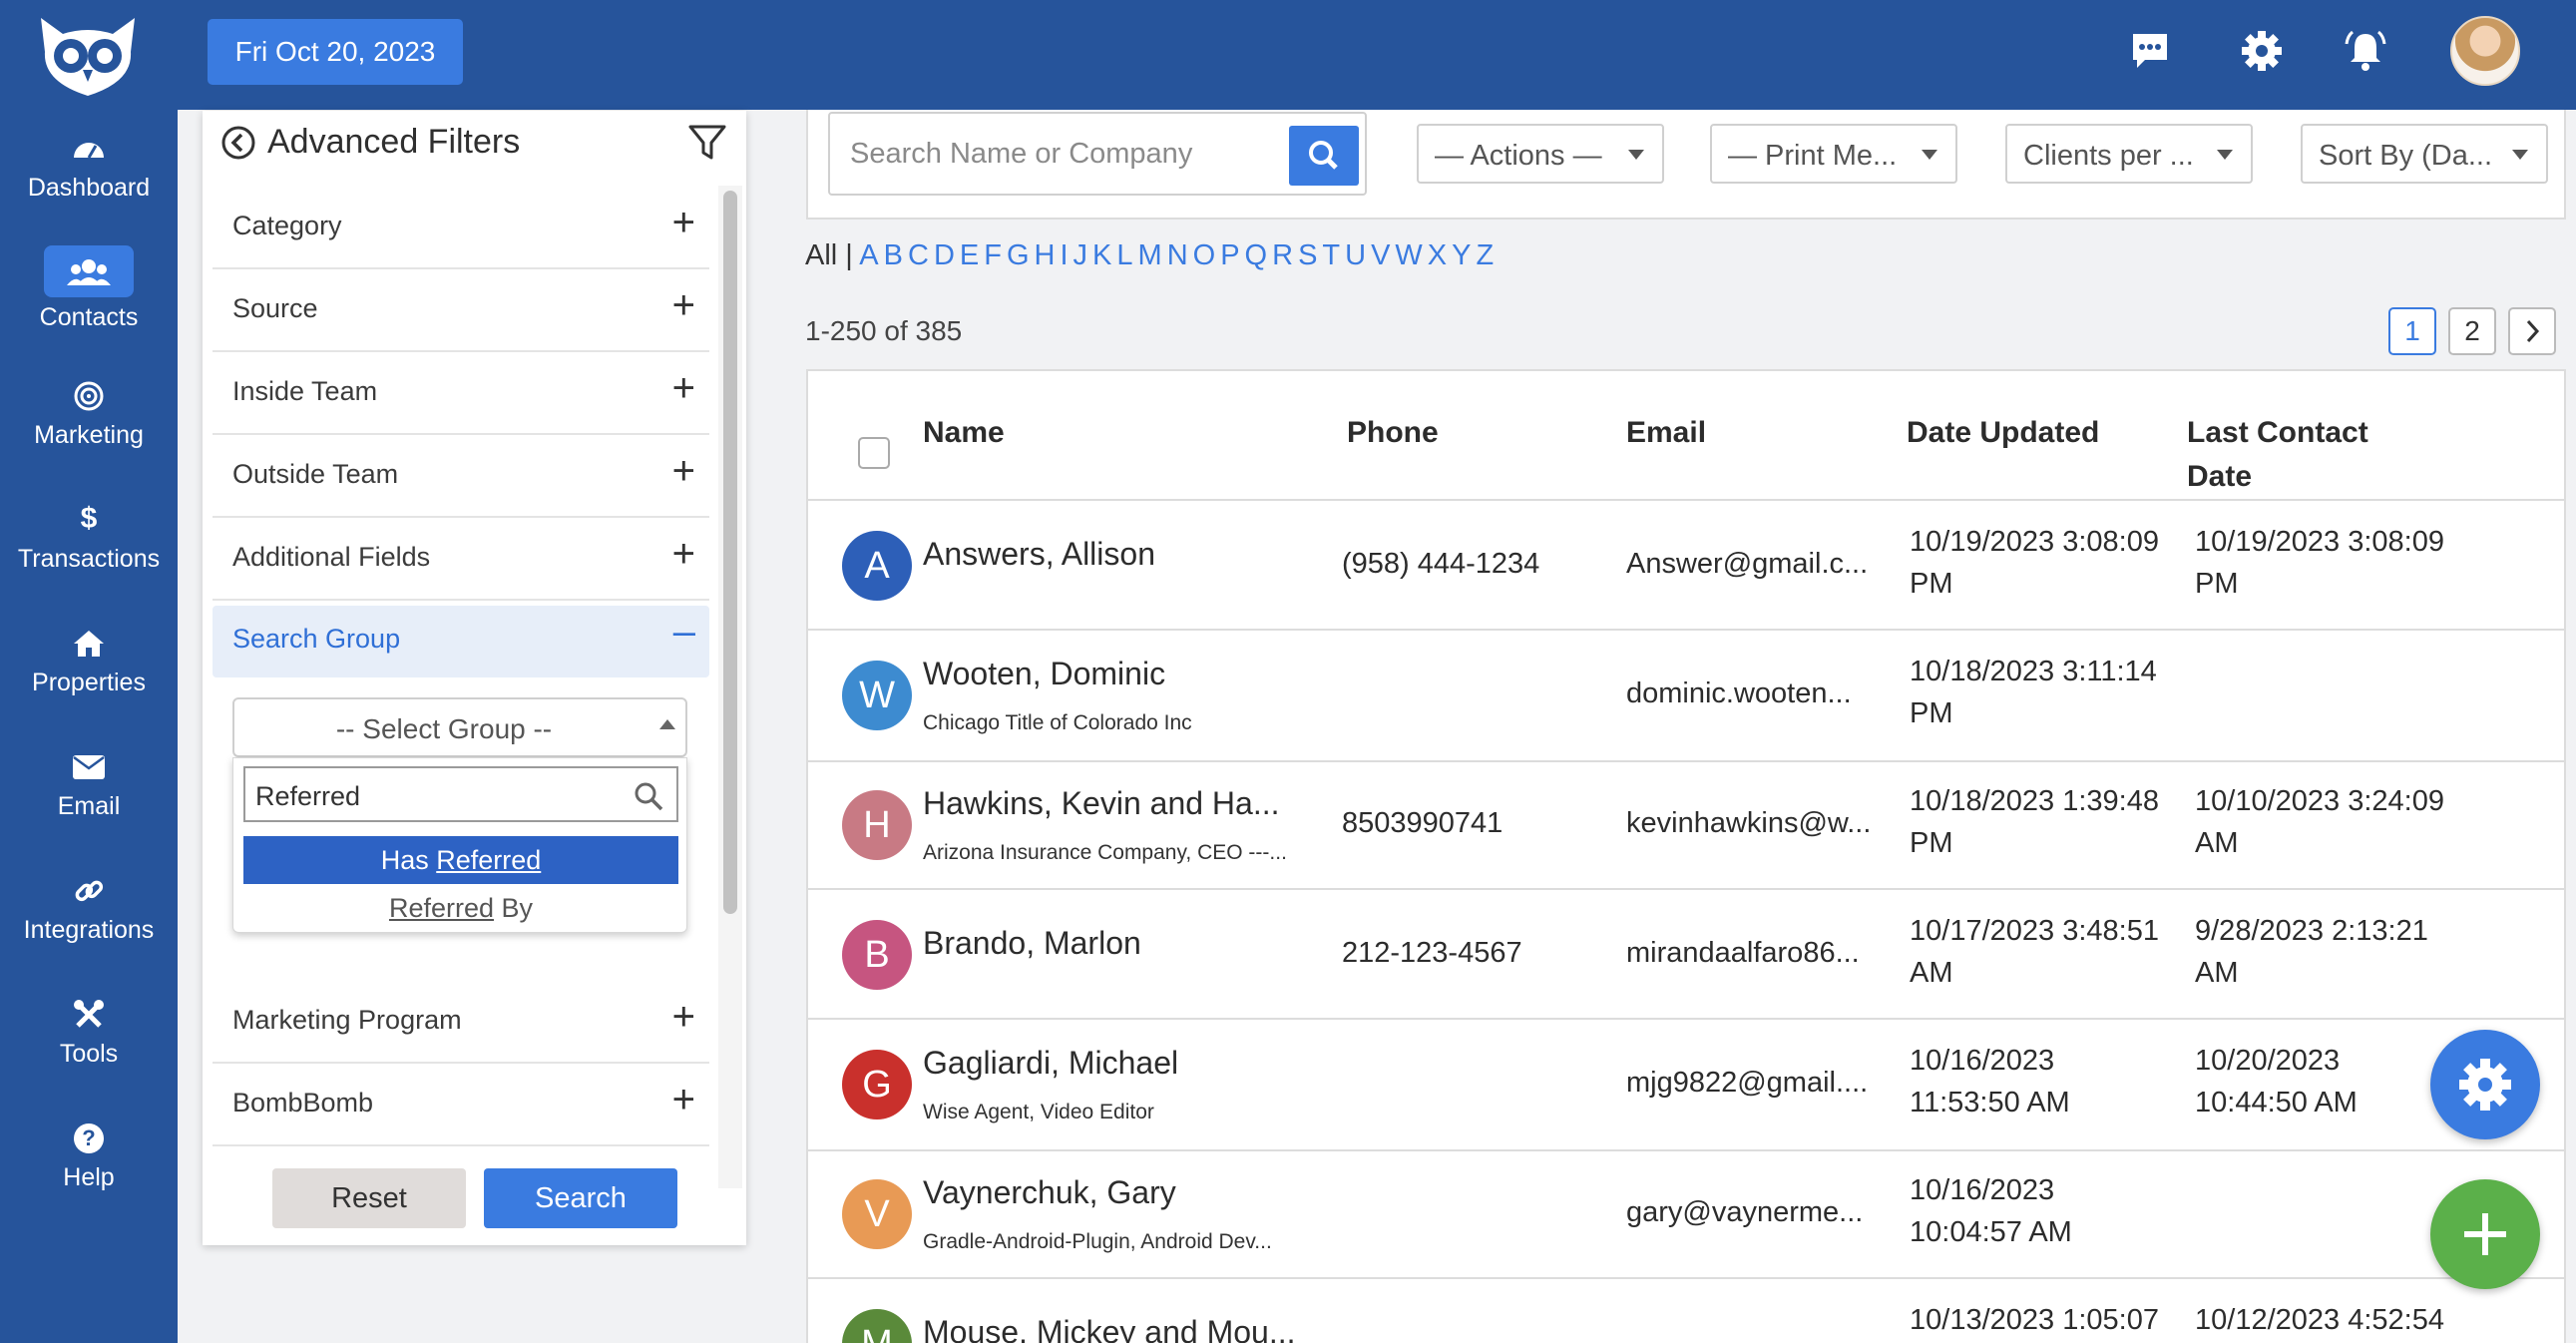 This screenshot has height=1343, width=2576. What do you see at coordinates (1540, 154) in the screenshot?
I see `actions-dropdown: — Actions —` at bounding box center [1540, 154].